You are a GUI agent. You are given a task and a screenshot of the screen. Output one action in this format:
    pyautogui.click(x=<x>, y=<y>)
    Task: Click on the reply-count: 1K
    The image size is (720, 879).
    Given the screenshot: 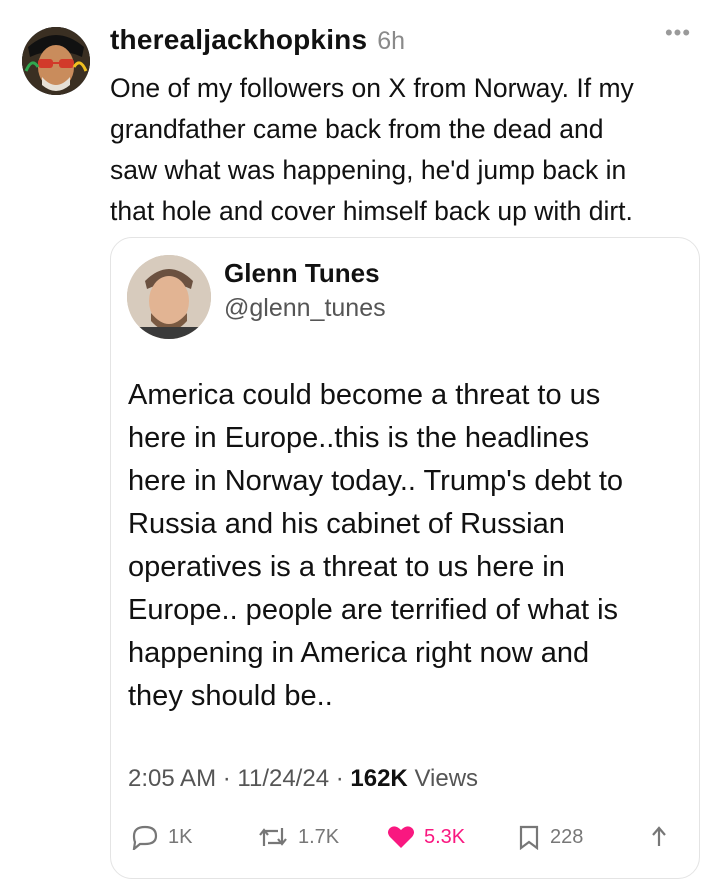 What is the action you would take?
    pyautogui.click(x=180, y=836)
    